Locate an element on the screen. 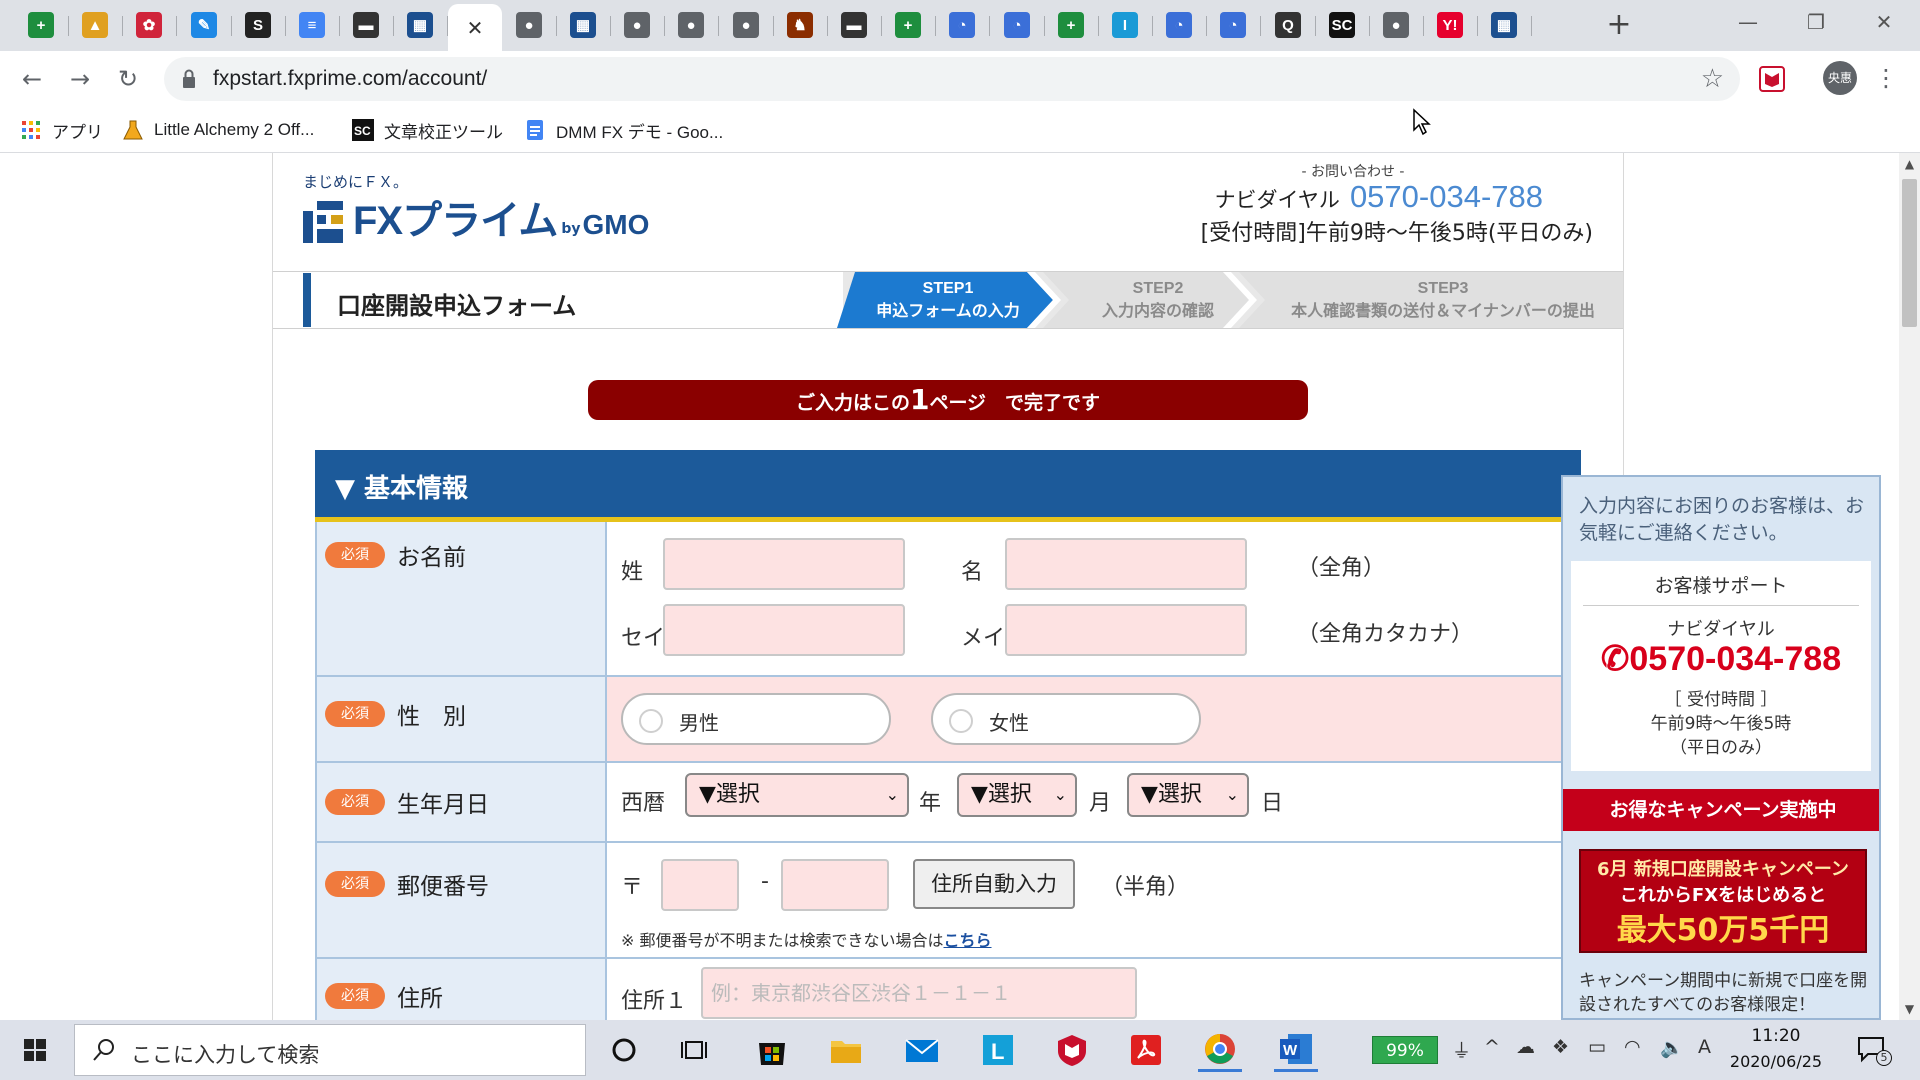 The width and height of the screenshot is (1920, 1080). last-name-kana-input is located at coordinates (784, 630).